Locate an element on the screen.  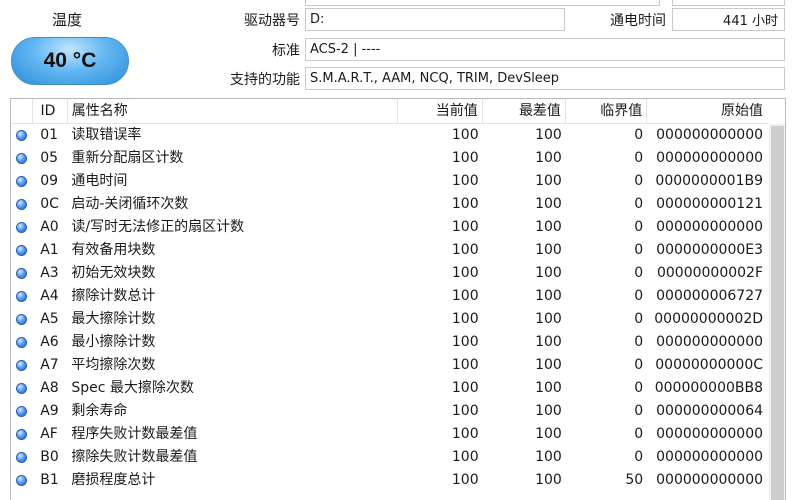
standard-label: 标准 is located at coordinates (286, 51).